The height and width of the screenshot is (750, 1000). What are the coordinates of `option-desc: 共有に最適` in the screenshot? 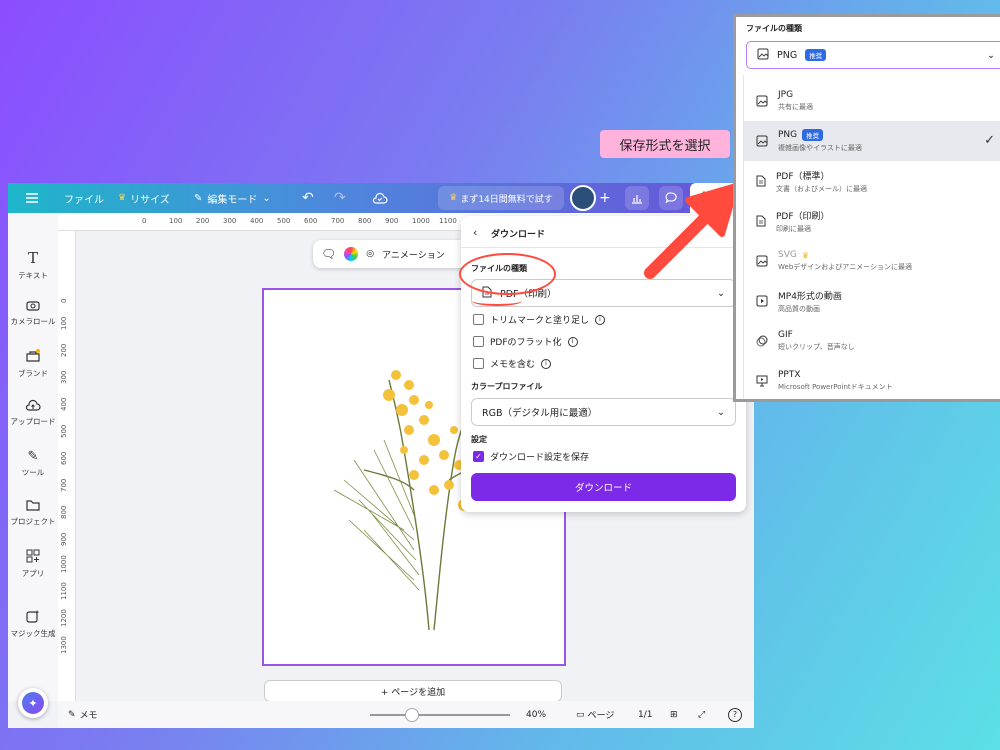 It's located at (795, 107).